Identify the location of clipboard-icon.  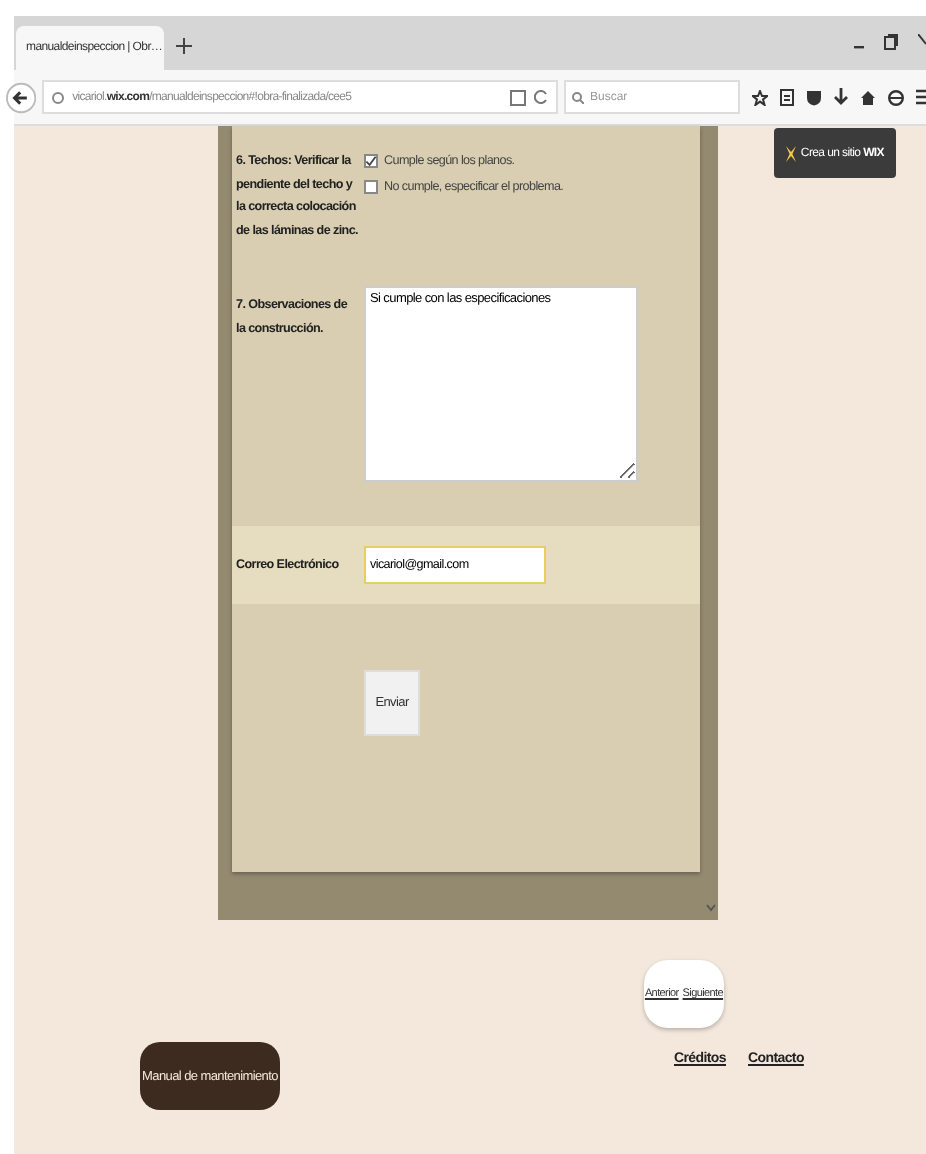
(787, 97).